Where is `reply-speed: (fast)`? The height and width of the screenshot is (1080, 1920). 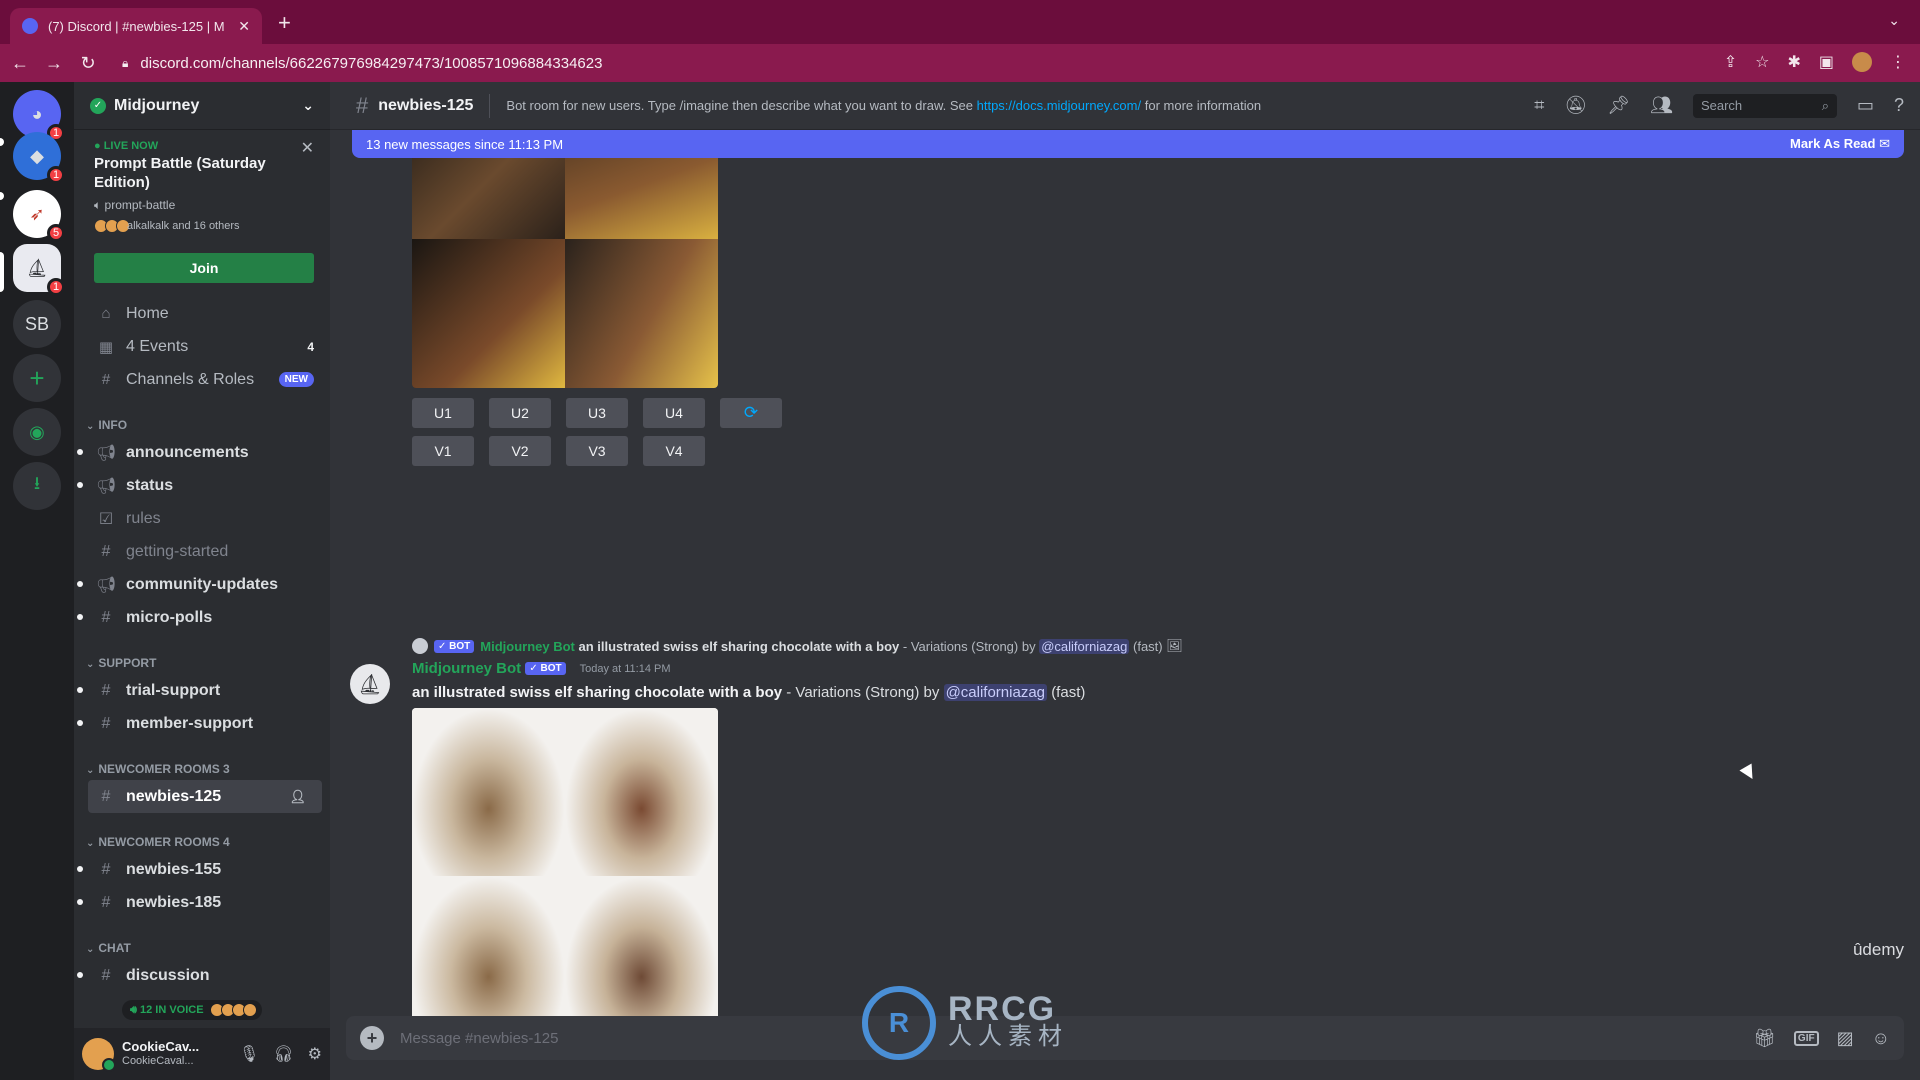 reply-speed: (fast) is located at coordinates (1148, 646).